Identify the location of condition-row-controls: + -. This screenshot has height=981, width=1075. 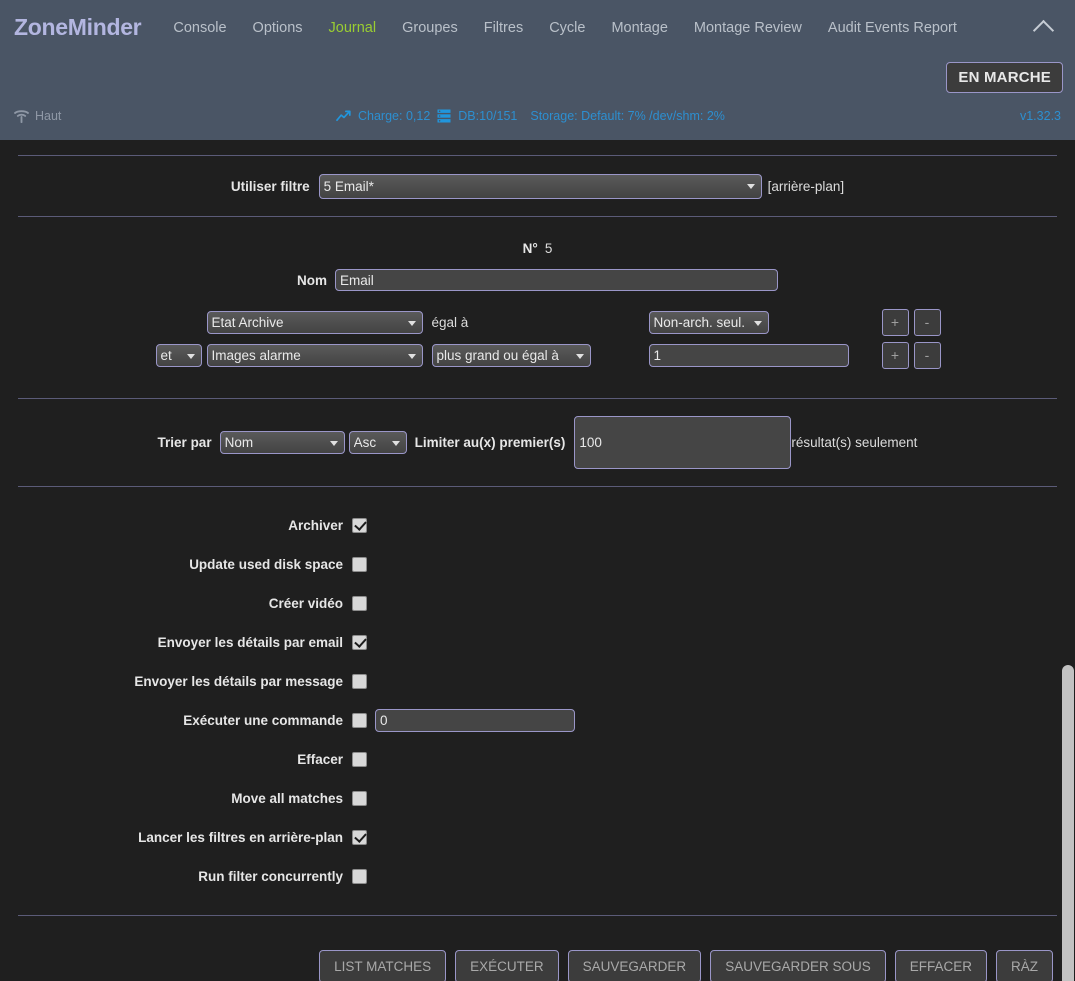
(911, 355).